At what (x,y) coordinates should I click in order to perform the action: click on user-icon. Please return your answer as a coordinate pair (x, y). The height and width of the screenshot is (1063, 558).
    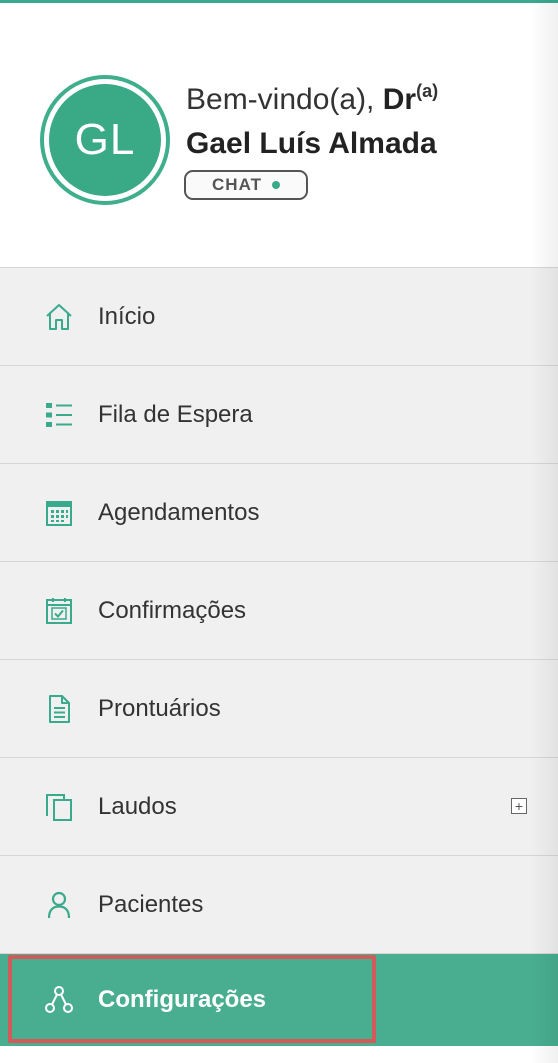
    Looking at the image, I should click on (59, 905).